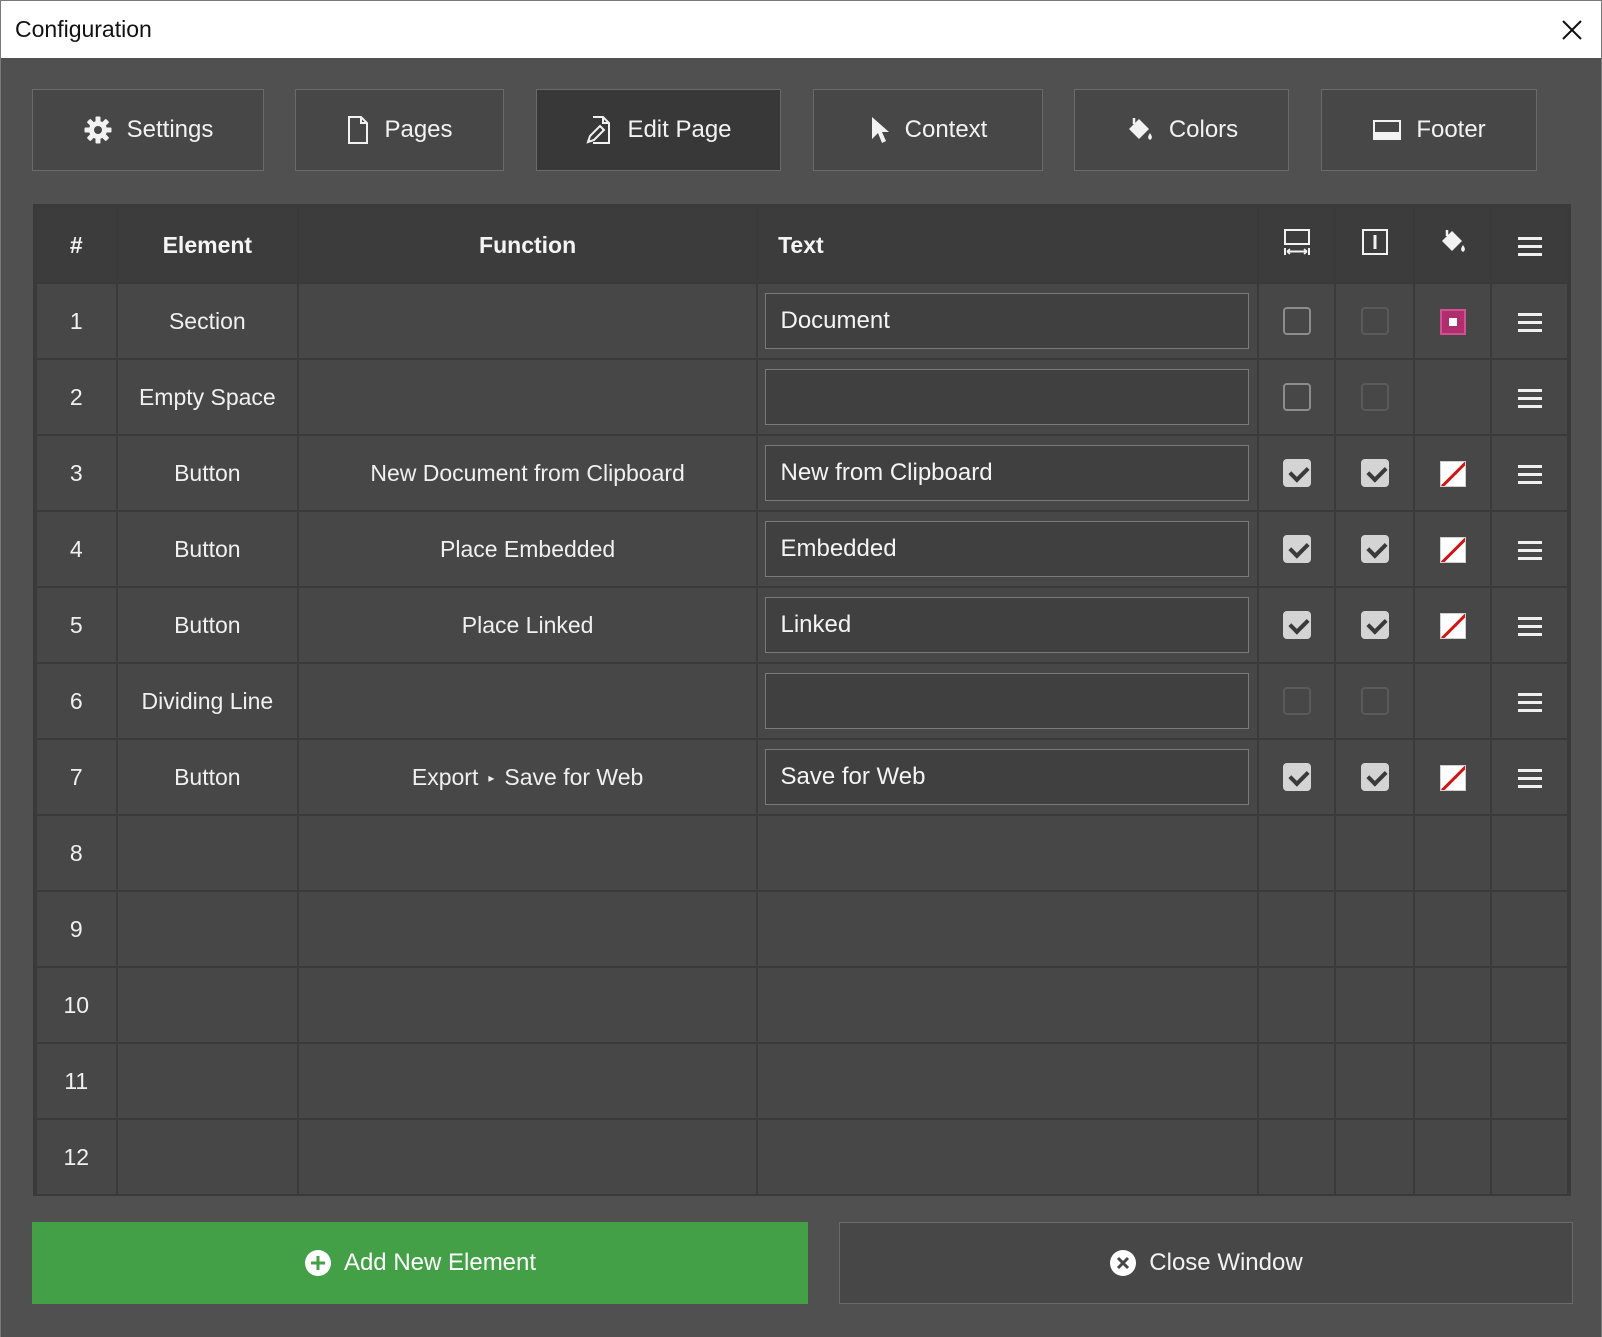 This screenshot has width=1602, height=1337. I want to click on gear-icon, so click(98, 130).